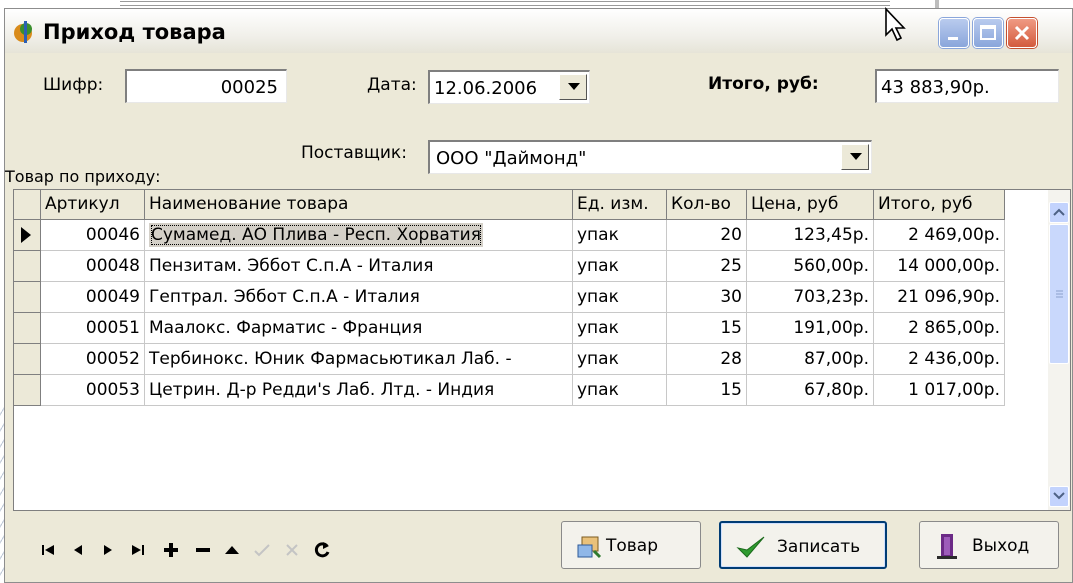 This screenshot has height=583, width=1073. What do you see at coordinates (750, 547) in the screenshot?
I see `checkmark-icon` at bounding box center [750, 547].